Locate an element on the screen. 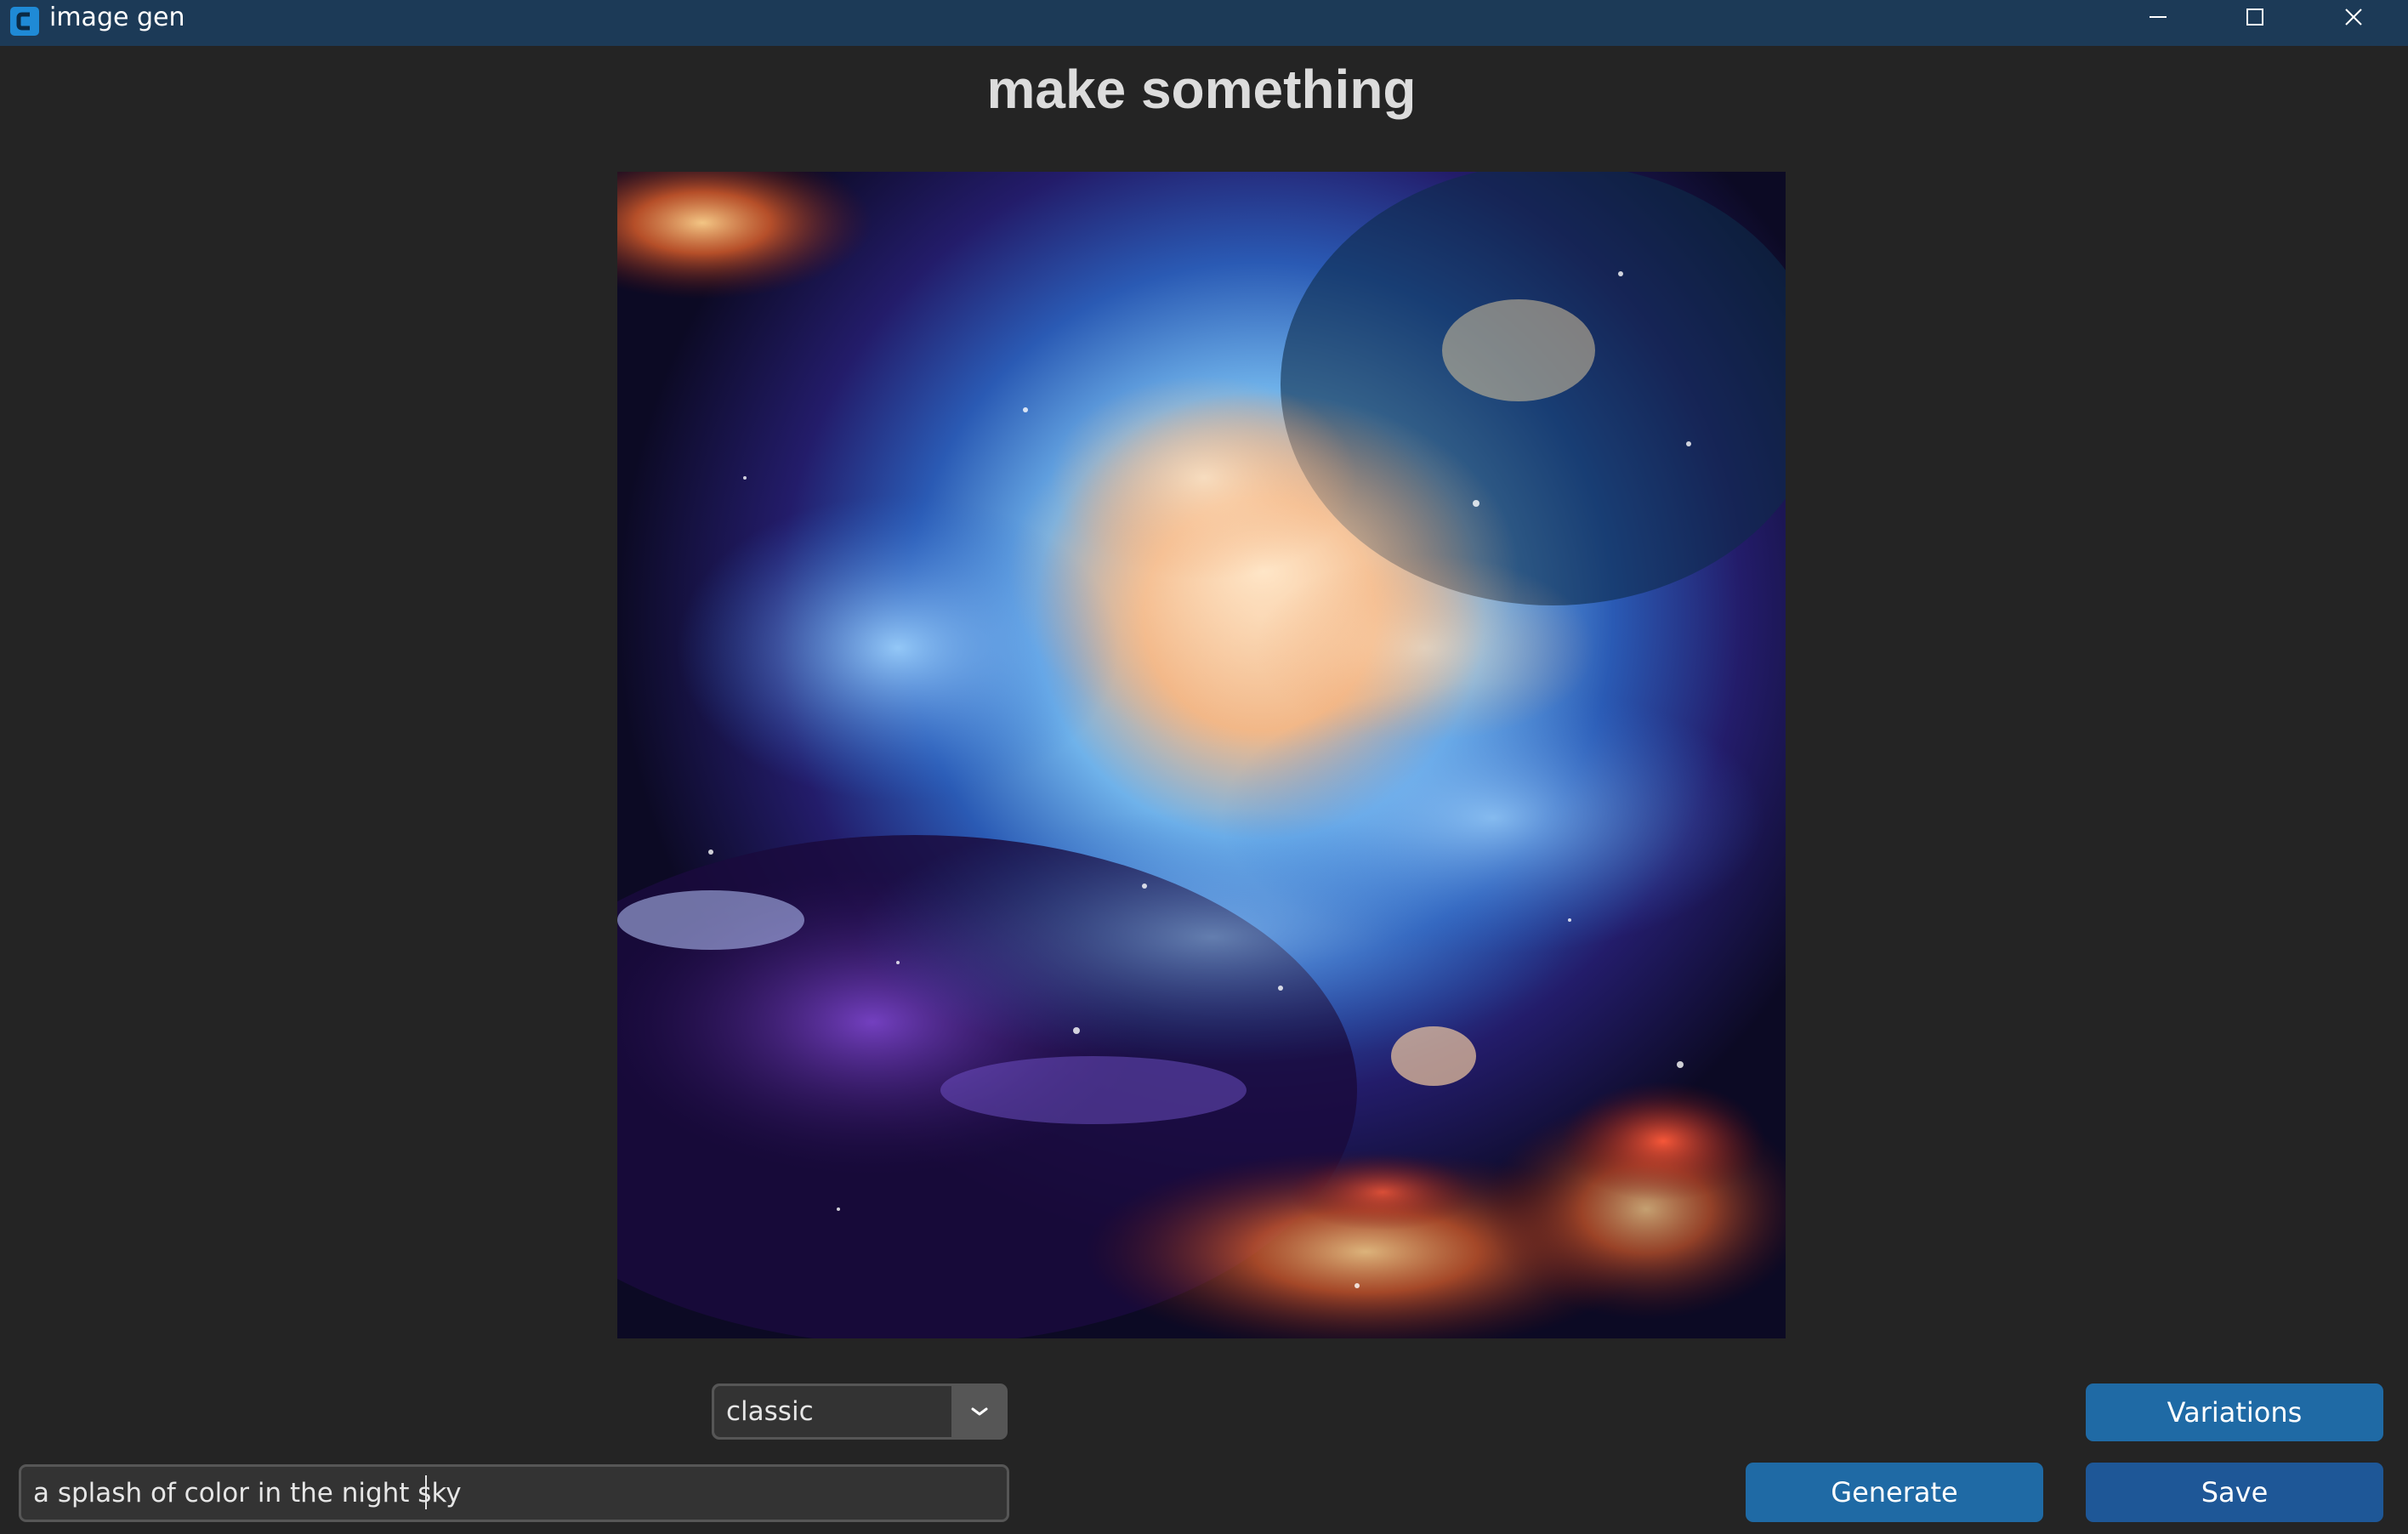  prompt-input is located at coordinates (514, 1493).